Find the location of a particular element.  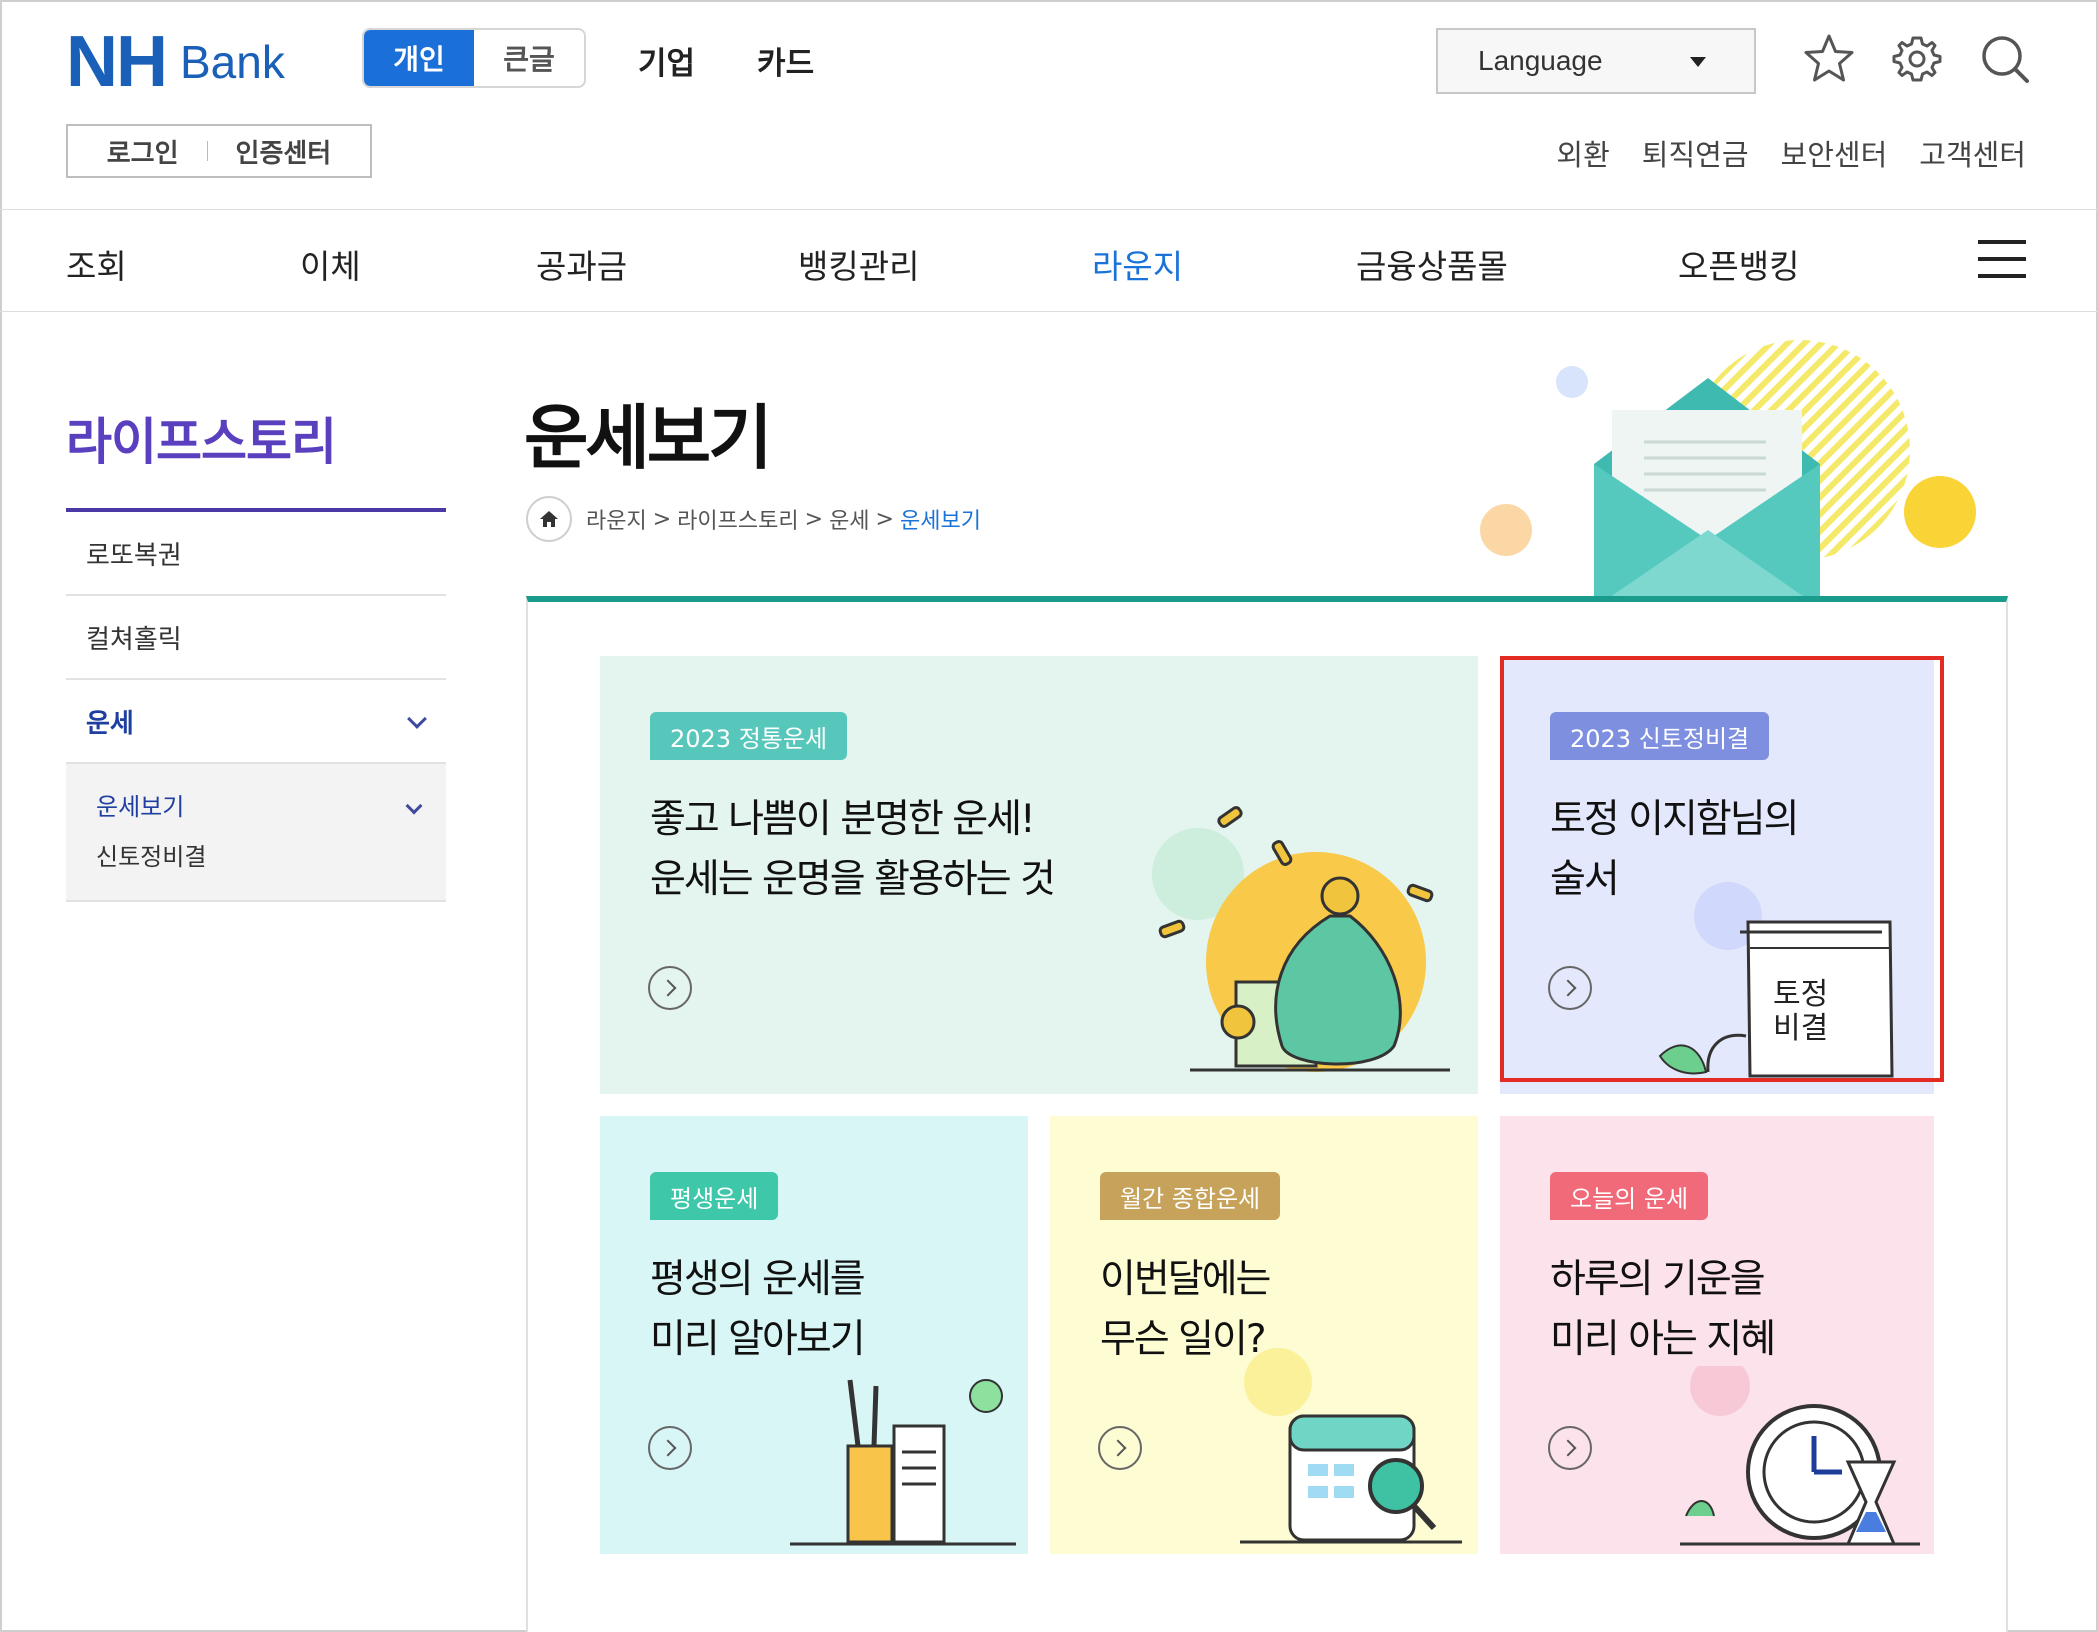

breadcrumb: 라운지 > 라이프스토리 > 운세 > 운세보기 is located at coordinates (753, 519).